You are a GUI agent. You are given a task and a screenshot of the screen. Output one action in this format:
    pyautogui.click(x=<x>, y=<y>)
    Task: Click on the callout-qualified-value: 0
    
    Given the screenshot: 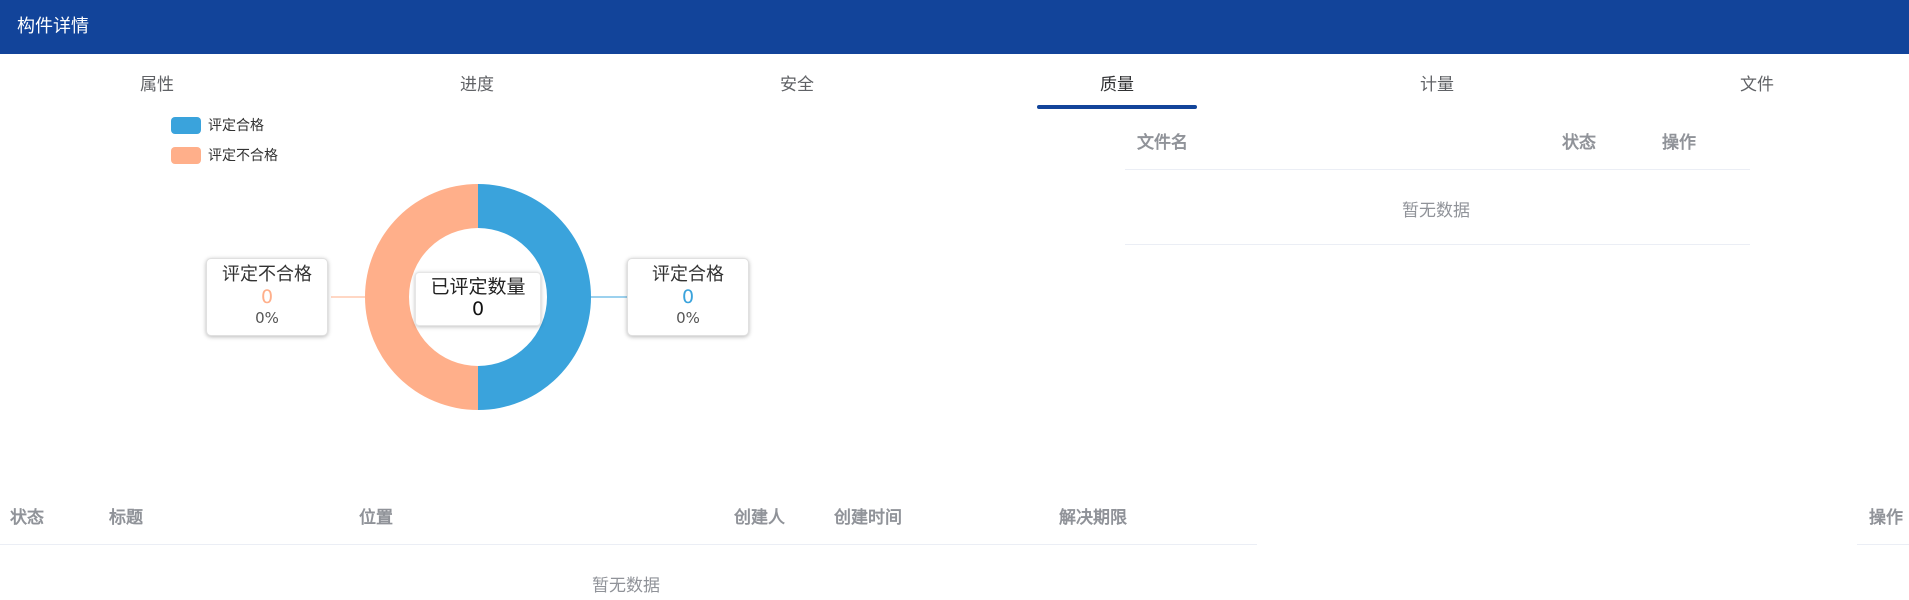 What is the action you would take?
    pyautogui.click(x=688, y=297)
    